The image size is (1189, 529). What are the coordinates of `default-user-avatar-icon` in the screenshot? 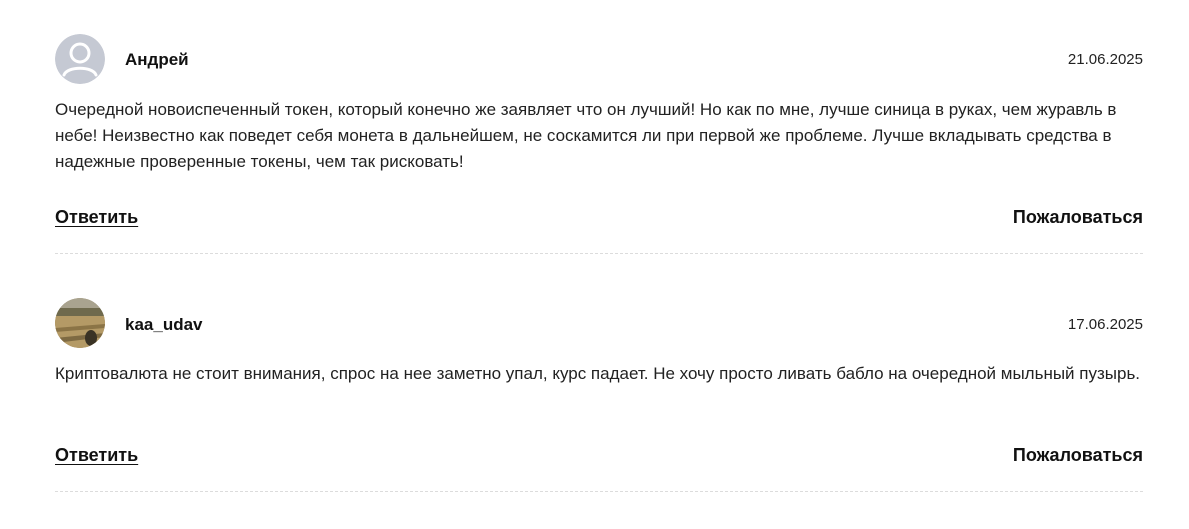 It's located at (80, 59).